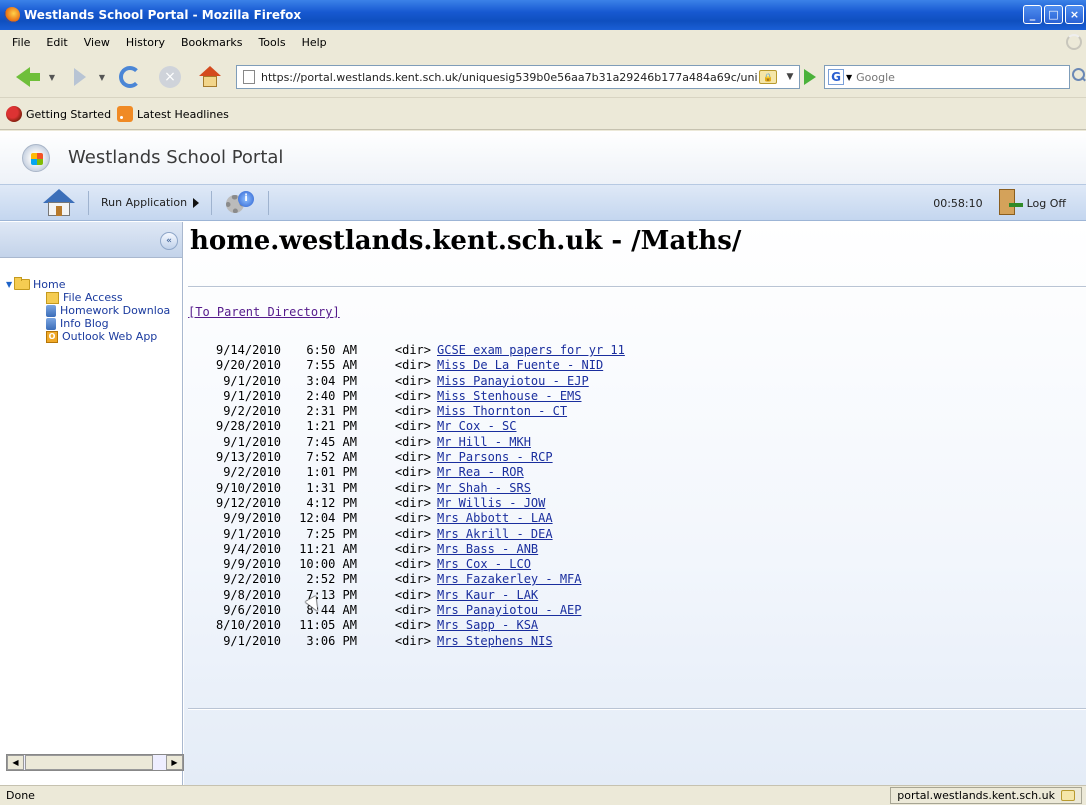 The height and width of the screenshot is (805, 1086). Describe the element at coordinates (410, 549) in the screenshot. I see `listing-row: 9/4/2010 11:21 AM <dir> Mrs Bass - ANB` at that location.